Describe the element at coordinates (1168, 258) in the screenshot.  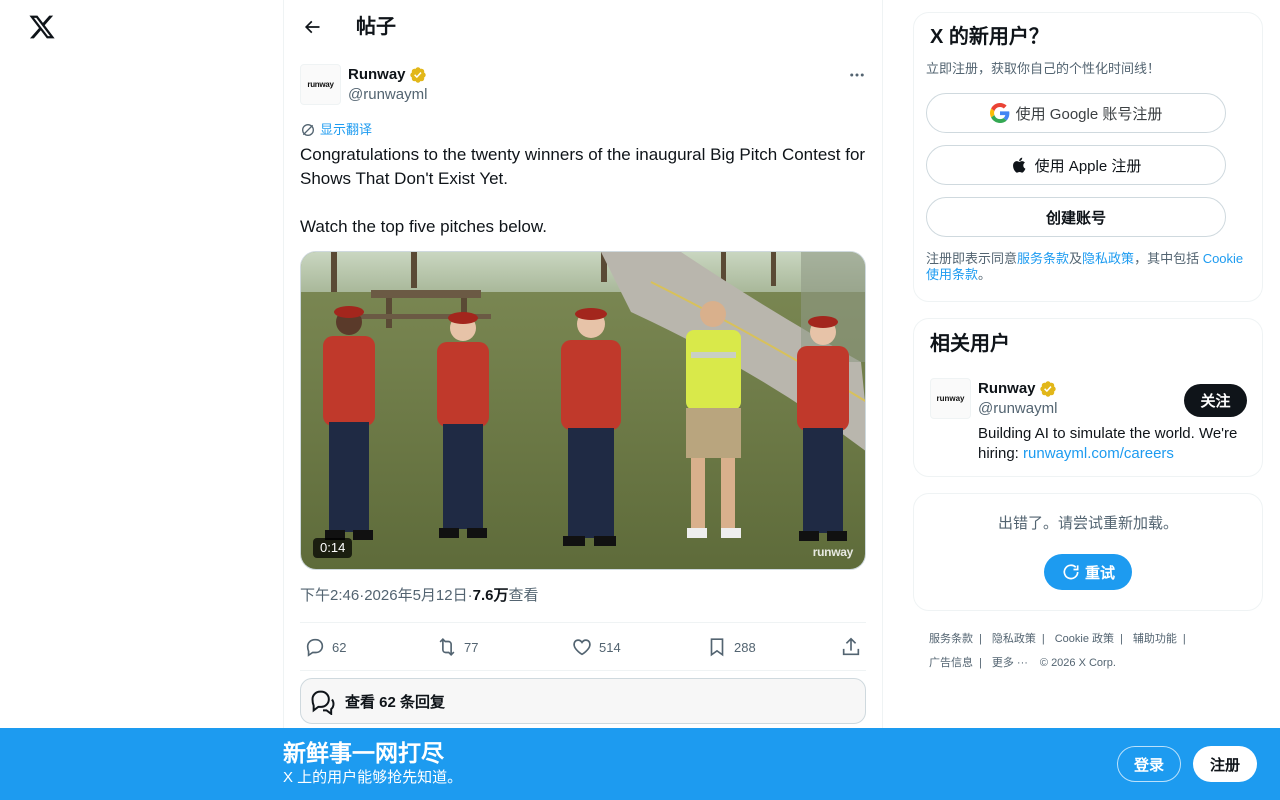
I see `terms-middle: ，其中包括` at that location.